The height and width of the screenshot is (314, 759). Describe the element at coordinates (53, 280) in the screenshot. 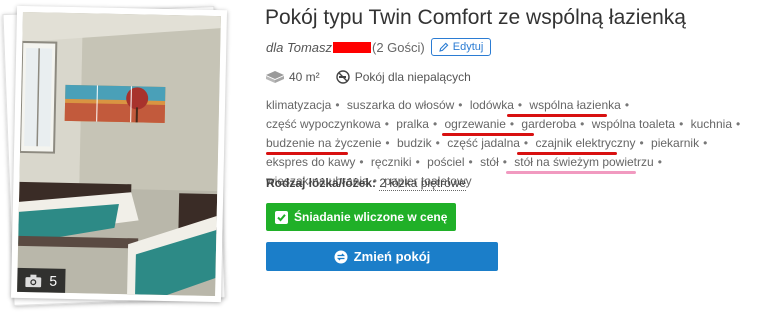

I see `photo-count: 5` at that location.